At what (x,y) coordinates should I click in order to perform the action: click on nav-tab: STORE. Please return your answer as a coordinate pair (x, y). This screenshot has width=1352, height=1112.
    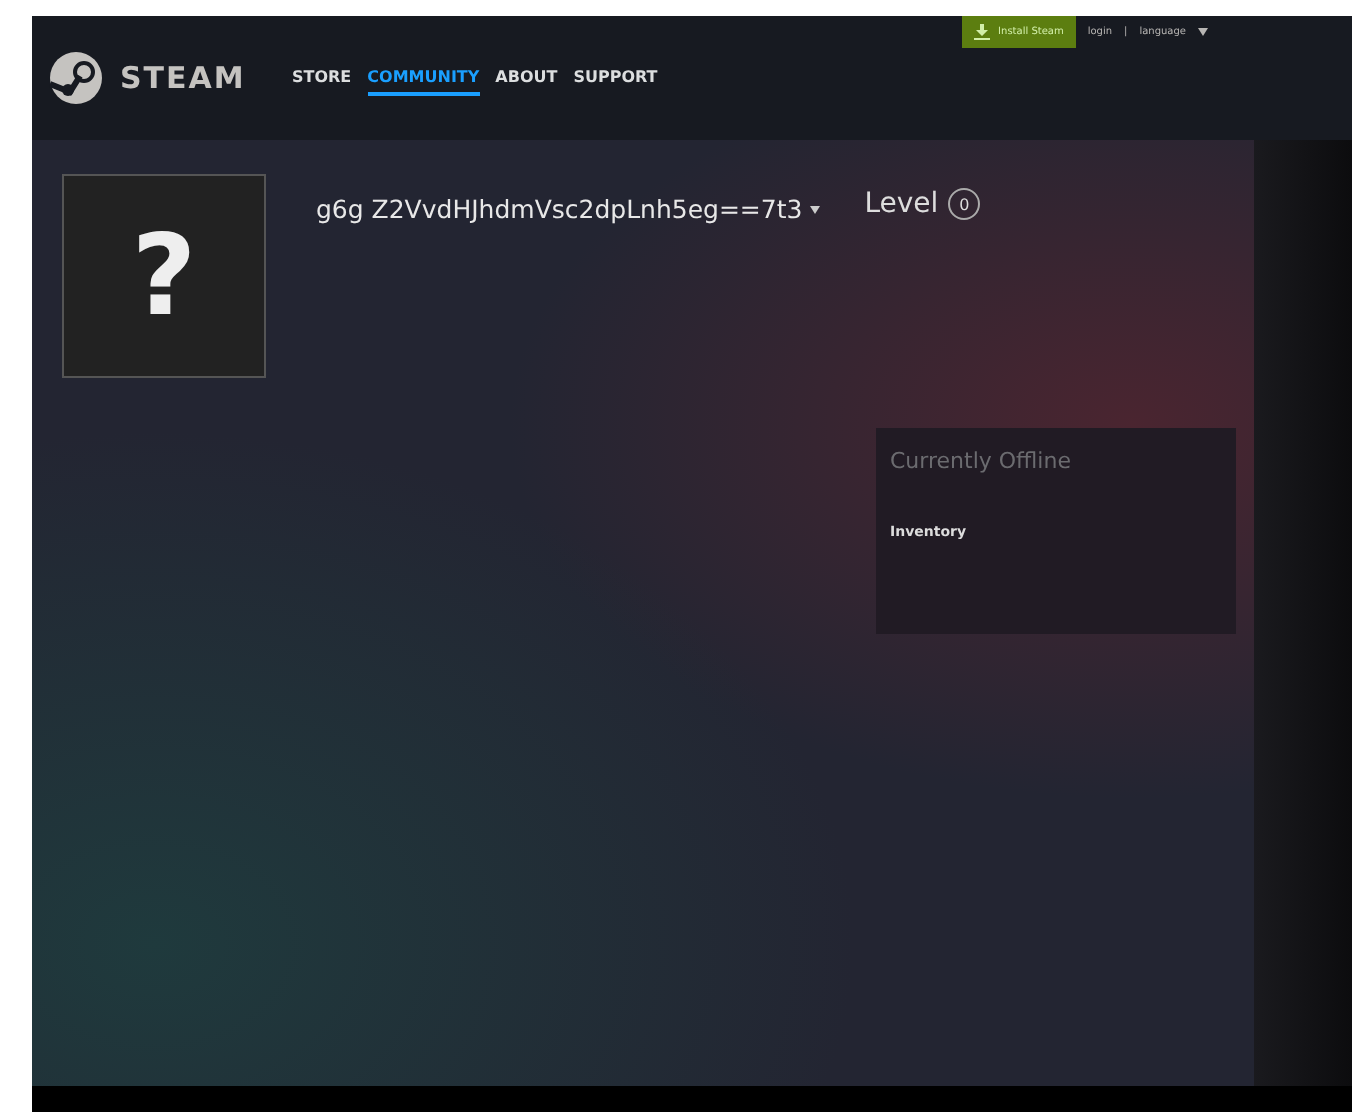
    Looking at the image, I should click on (322, 78).